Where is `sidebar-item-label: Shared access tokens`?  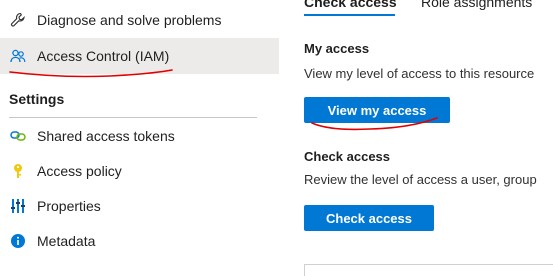
sidebar-item-label: Shared access tokens is located at coordinates (106, 136).